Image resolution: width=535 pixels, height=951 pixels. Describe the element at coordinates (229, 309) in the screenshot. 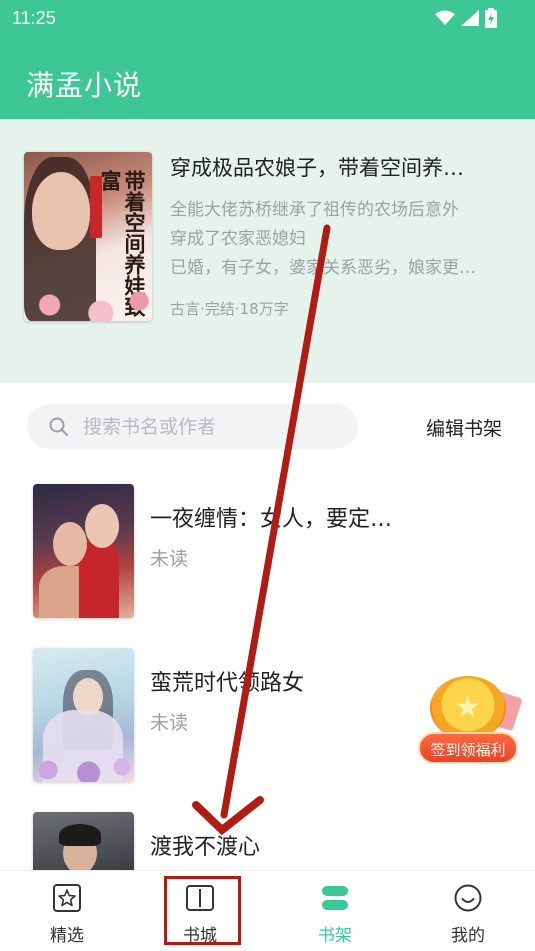

I see `featured-book-meta: 古言·完结·18万字` at that location.